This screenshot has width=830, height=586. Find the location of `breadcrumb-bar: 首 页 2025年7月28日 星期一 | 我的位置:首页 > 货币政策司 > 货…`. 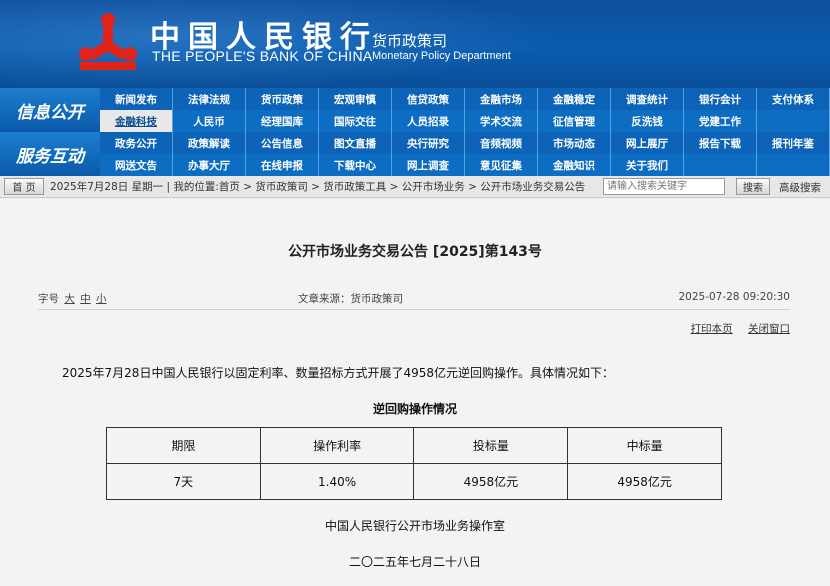

breadcrumb-bar: 首 页 2025年7月28日 星期一 | 我的位置:首页 > 货币政策司 > 货… is located at coordinates (415, 187).